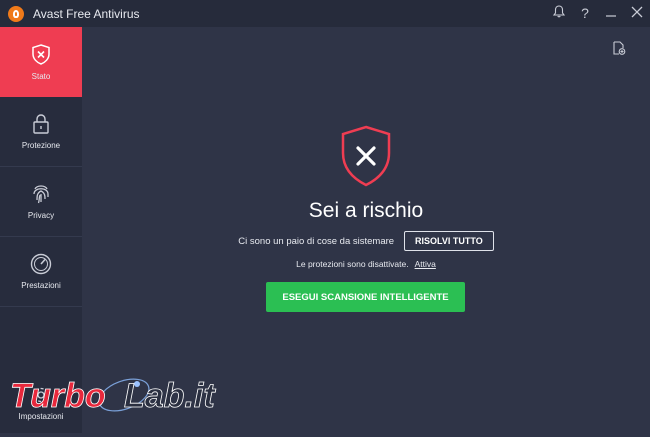 This screenshot has width=650, height=437. Describe the element at coordinates (41, 215) in the screenshot. I see `sidebar-item-label: Privacy` at that location.